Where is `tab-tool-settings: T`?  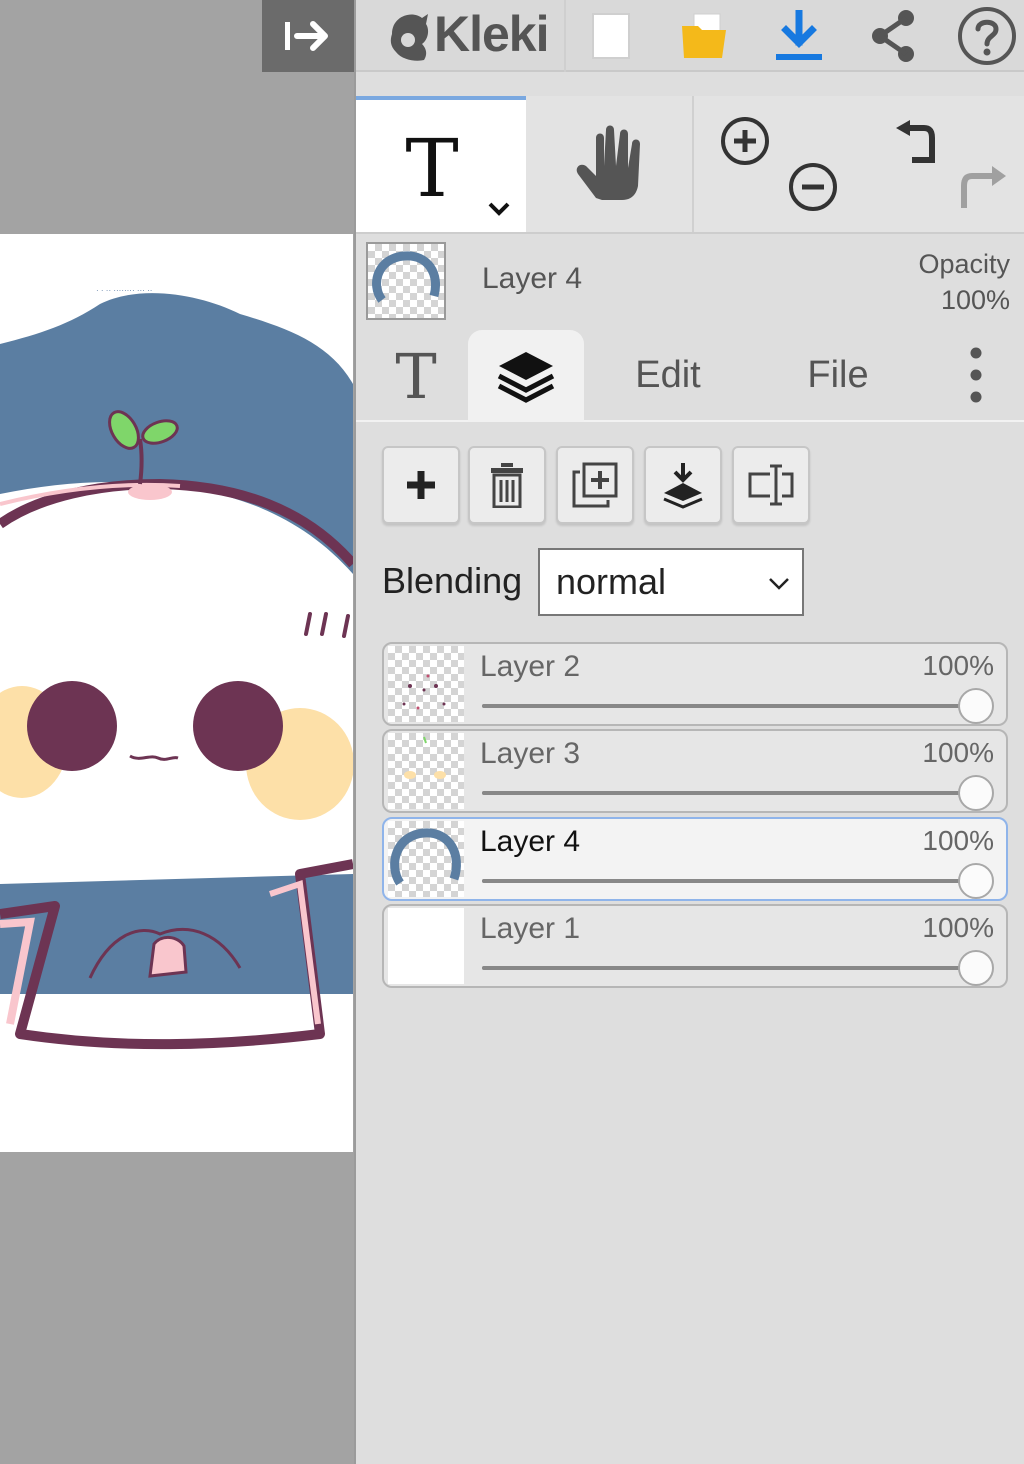 tab-tool-settings: T is located at coordinates (416, 375).